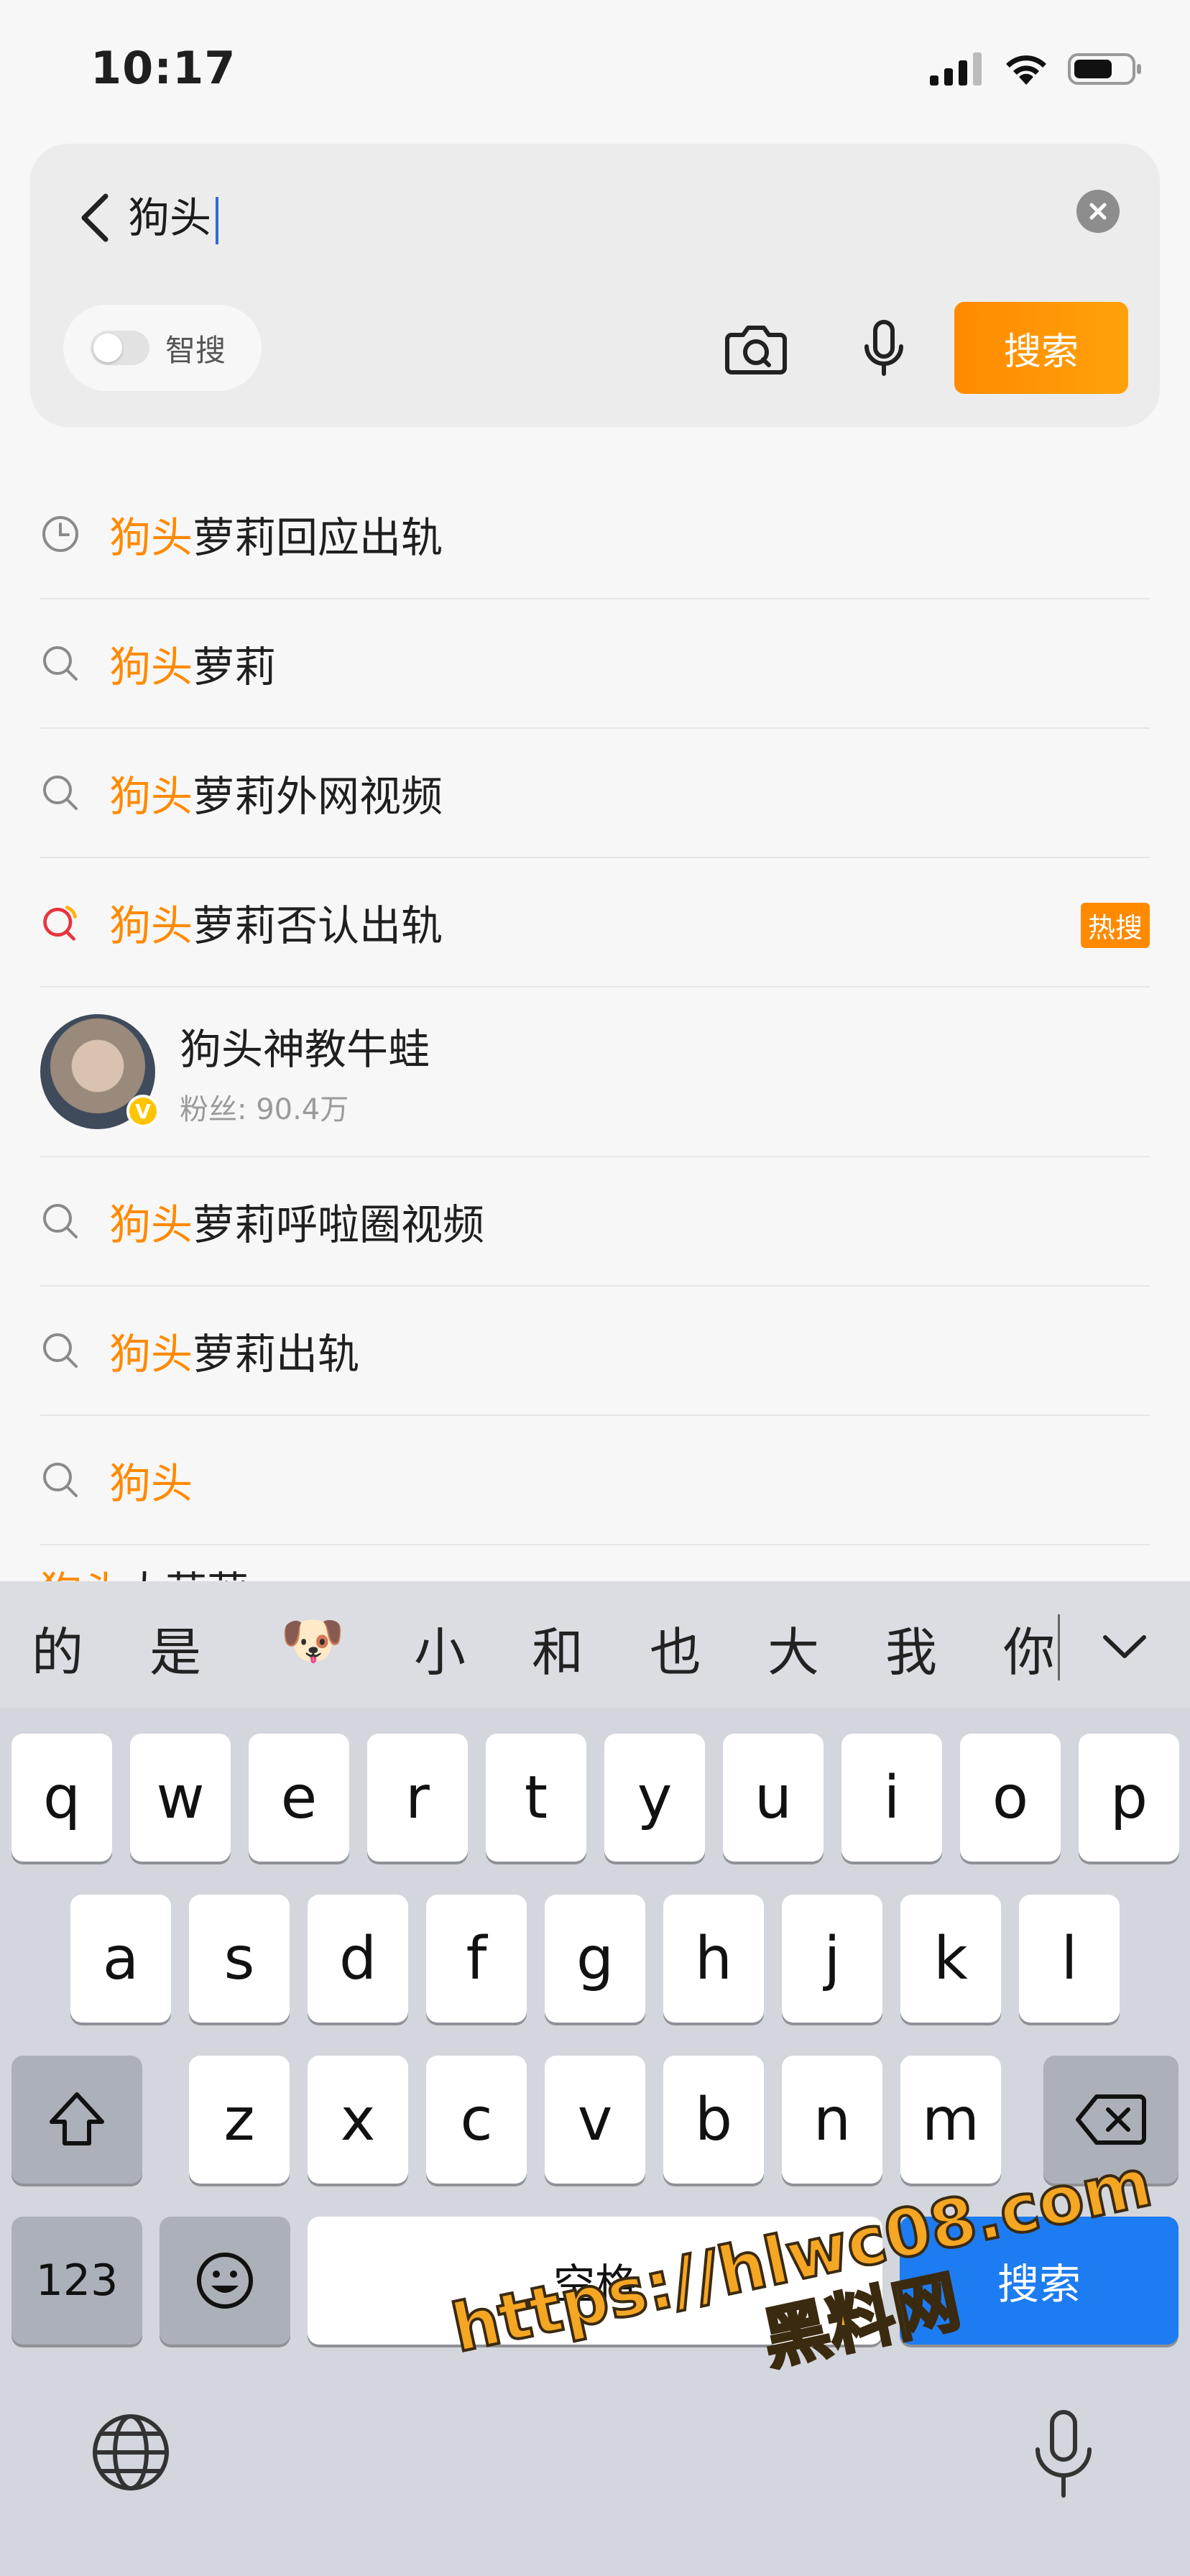 This screenshot has height=2576, width=1190. I want to click on search-button: 搜索, so click(1041, 348).